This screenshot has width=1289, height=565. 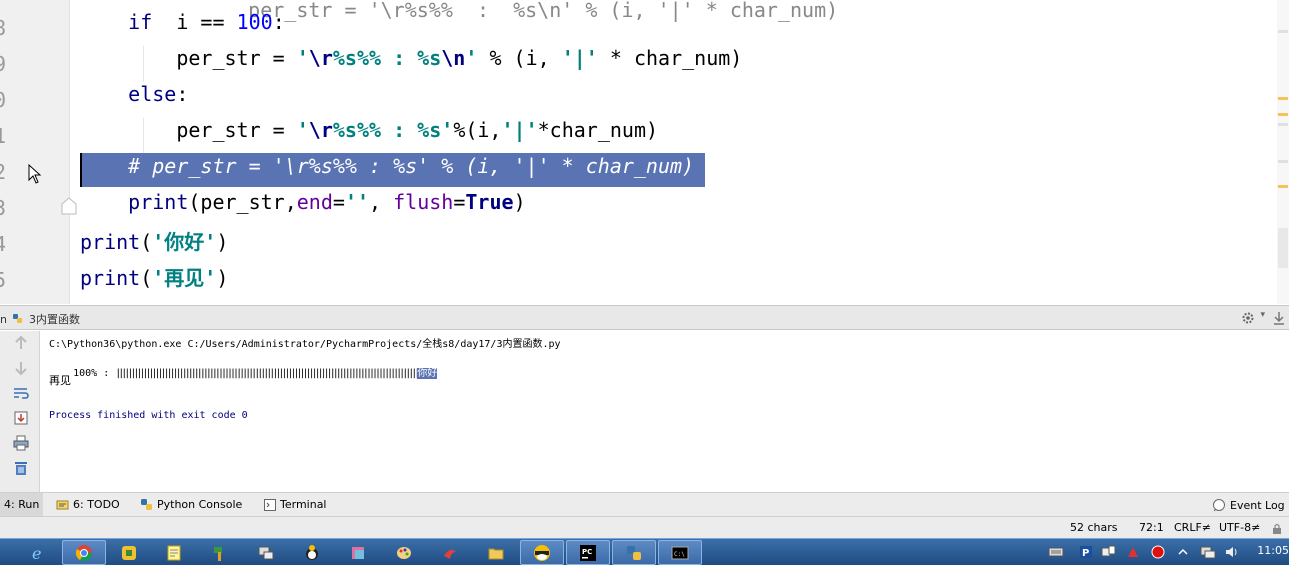 I want to click on code-token: %(i,, so click(x=477, y=130).